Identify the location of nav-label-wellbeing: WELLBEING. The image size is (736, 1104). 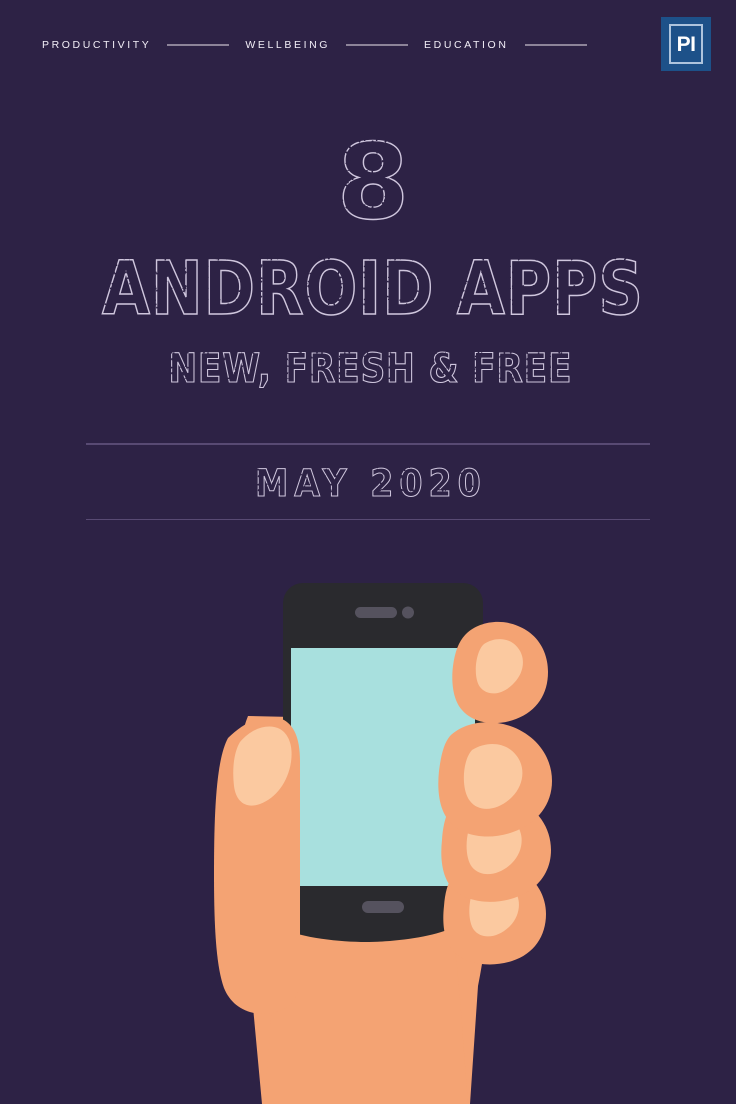
(288, 45).